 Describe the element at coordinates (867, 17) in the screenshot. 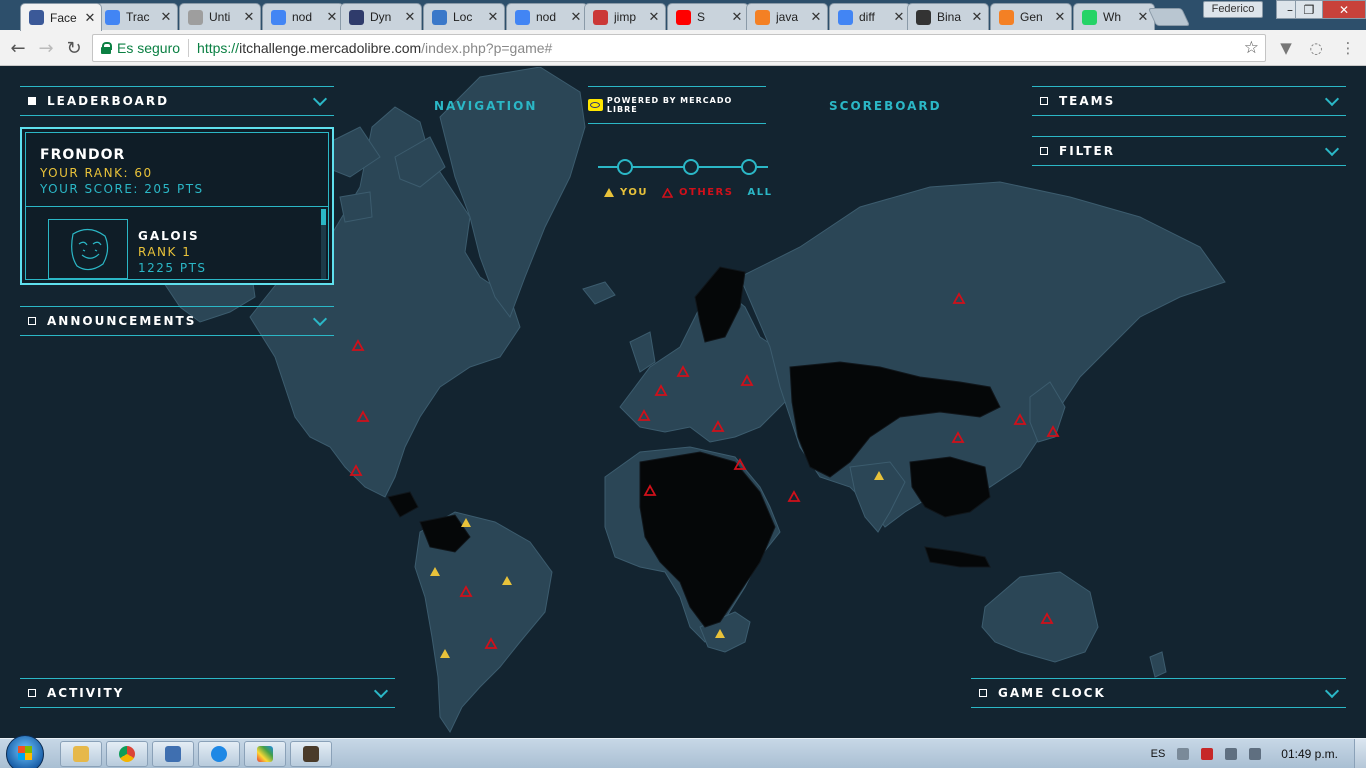

I see `tab-title: diff` at that location.